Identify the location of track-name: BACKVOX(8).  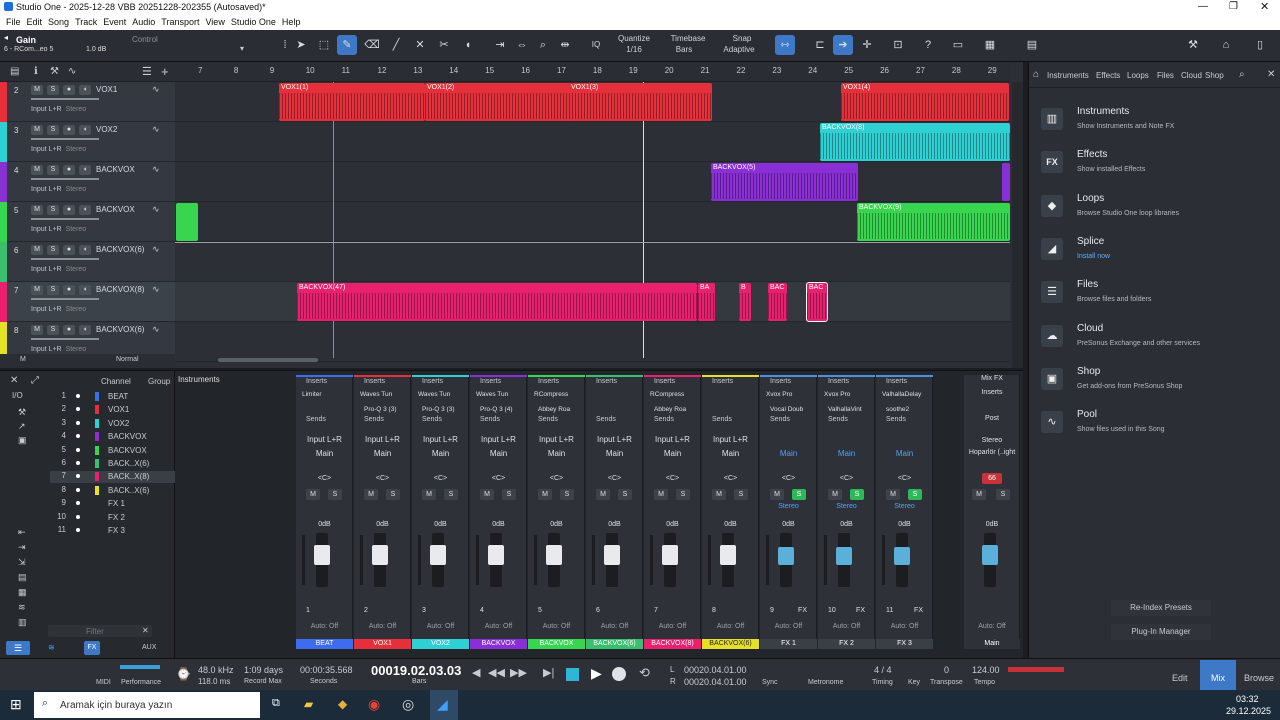
(120, 289).